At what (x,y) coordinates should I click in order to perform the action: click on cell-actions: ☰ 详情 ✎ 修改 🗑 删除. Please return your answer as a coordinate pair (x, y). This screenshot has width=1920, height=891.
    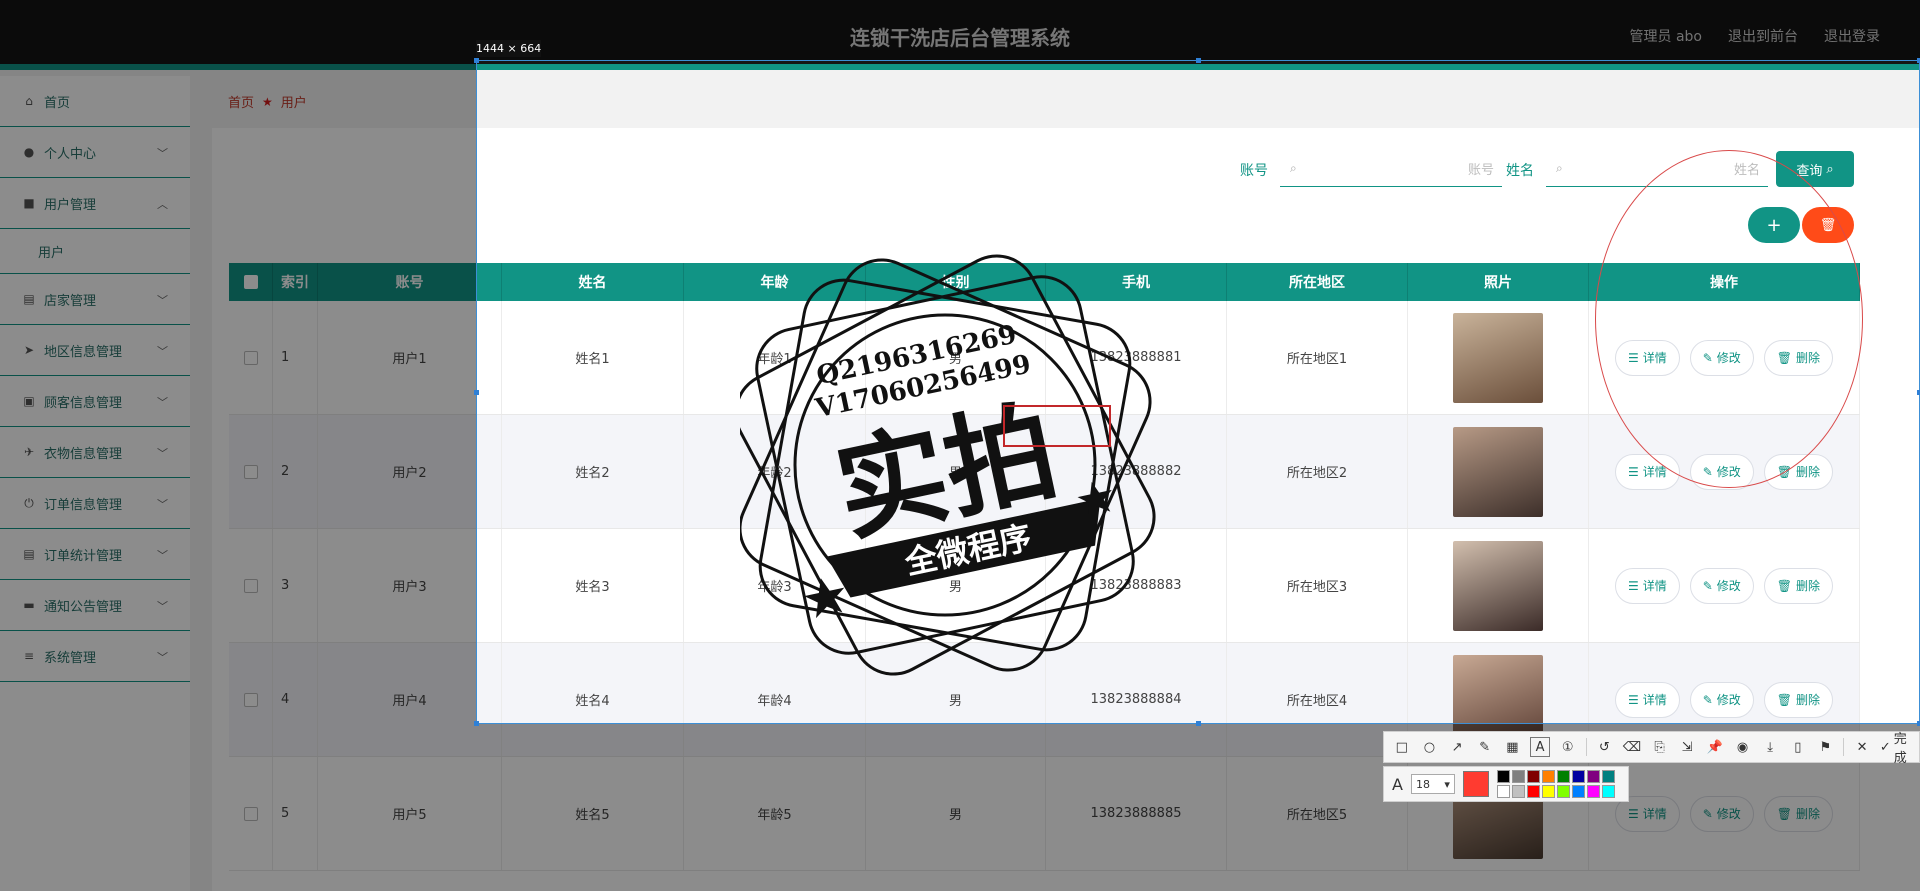
    Looking at the image, I should click on (1724, 585).